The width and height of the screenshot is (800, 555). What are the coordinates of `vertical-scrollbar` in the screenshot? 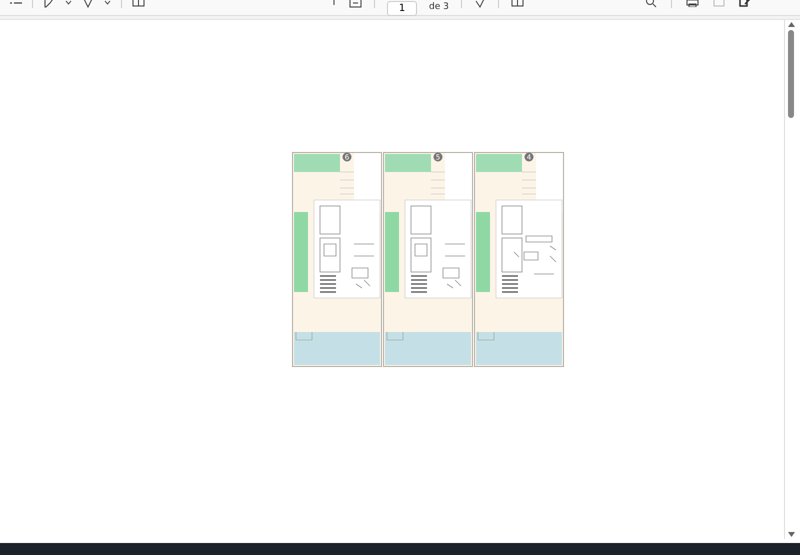 It's located at (790, 279).